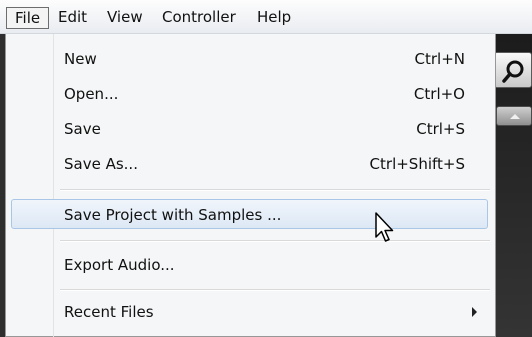 The width and height of the screenshot is (532, 337). What do you see at coordinates (80, 59) in the screenshot?
I see `menu-item-label: New` at bounding box center [80, 59].